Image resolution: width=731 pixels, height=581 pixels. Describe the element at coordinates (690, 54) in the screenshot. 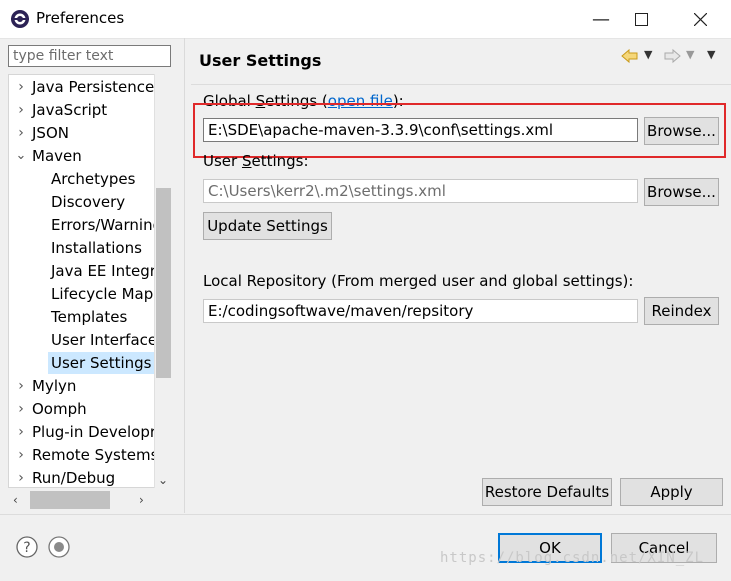

I see `forward-dropdown-icon: ▼` at that location.